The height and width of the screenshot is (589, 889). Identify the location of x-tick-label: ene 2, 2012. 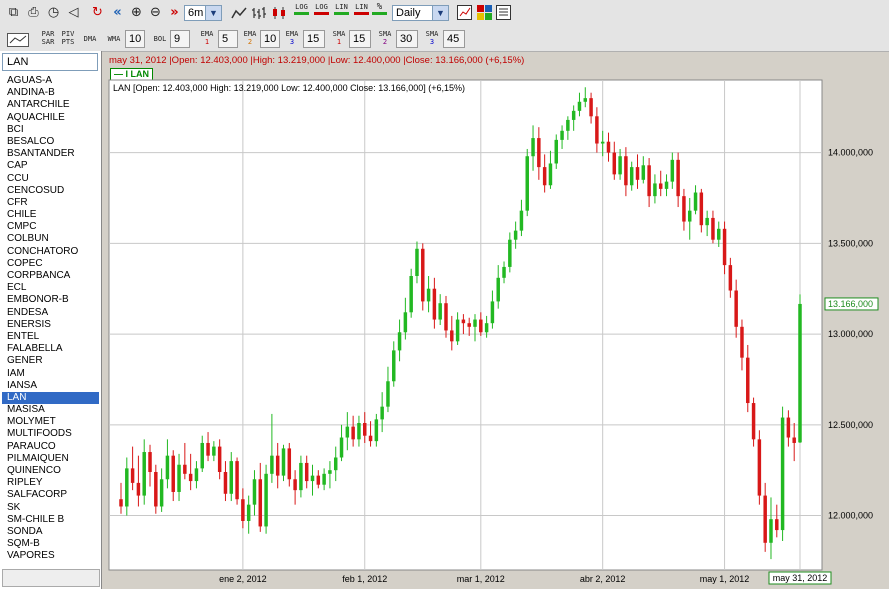
(243, 579).